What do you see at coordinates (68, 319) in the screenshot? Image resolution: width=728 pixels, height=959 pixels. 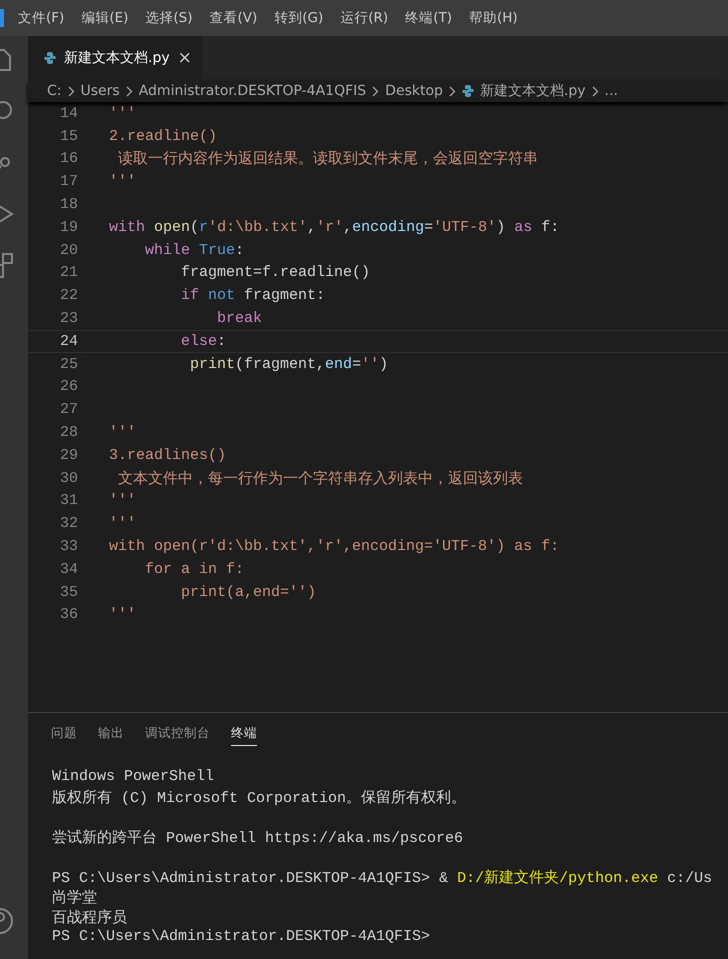 I see `line-number: 23` at bounding box center [68, 319].